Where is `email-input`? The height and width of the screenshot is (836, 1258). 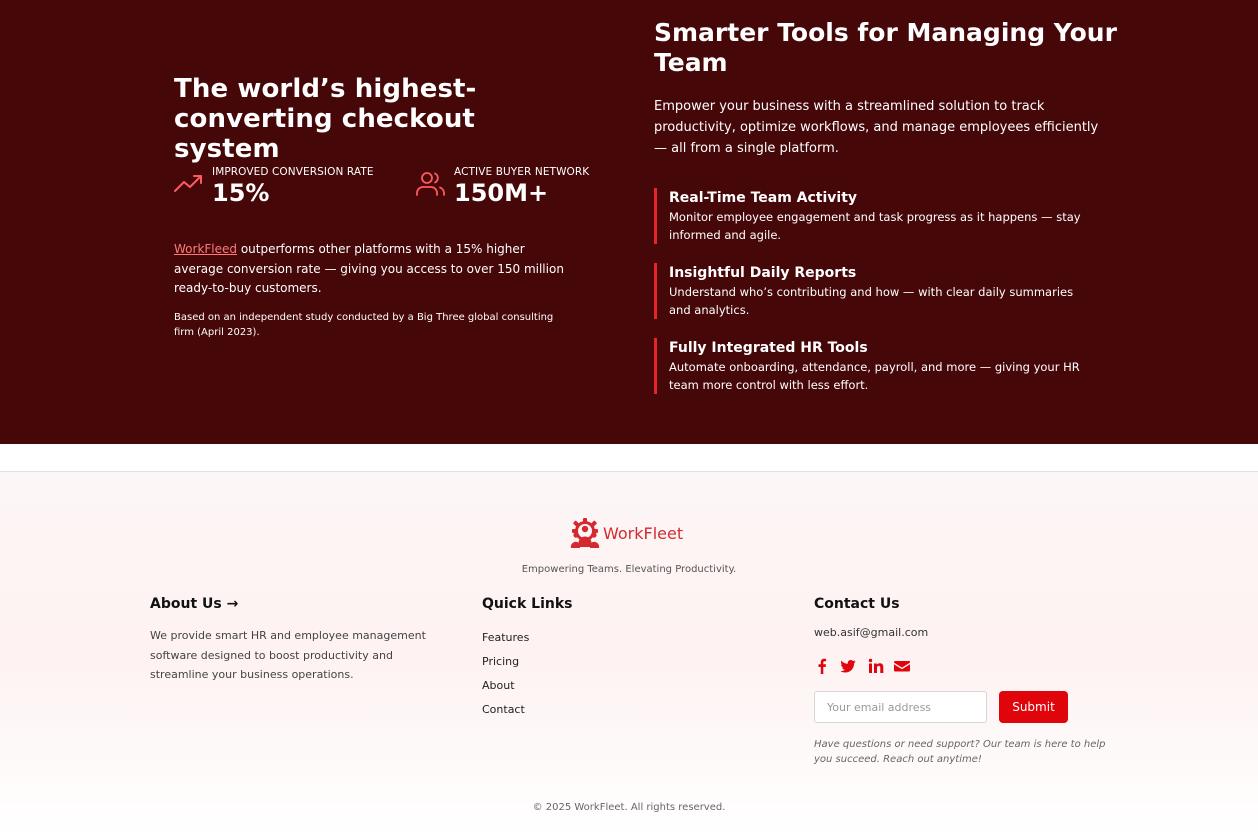
email-input is located at coordinates (900, 707).